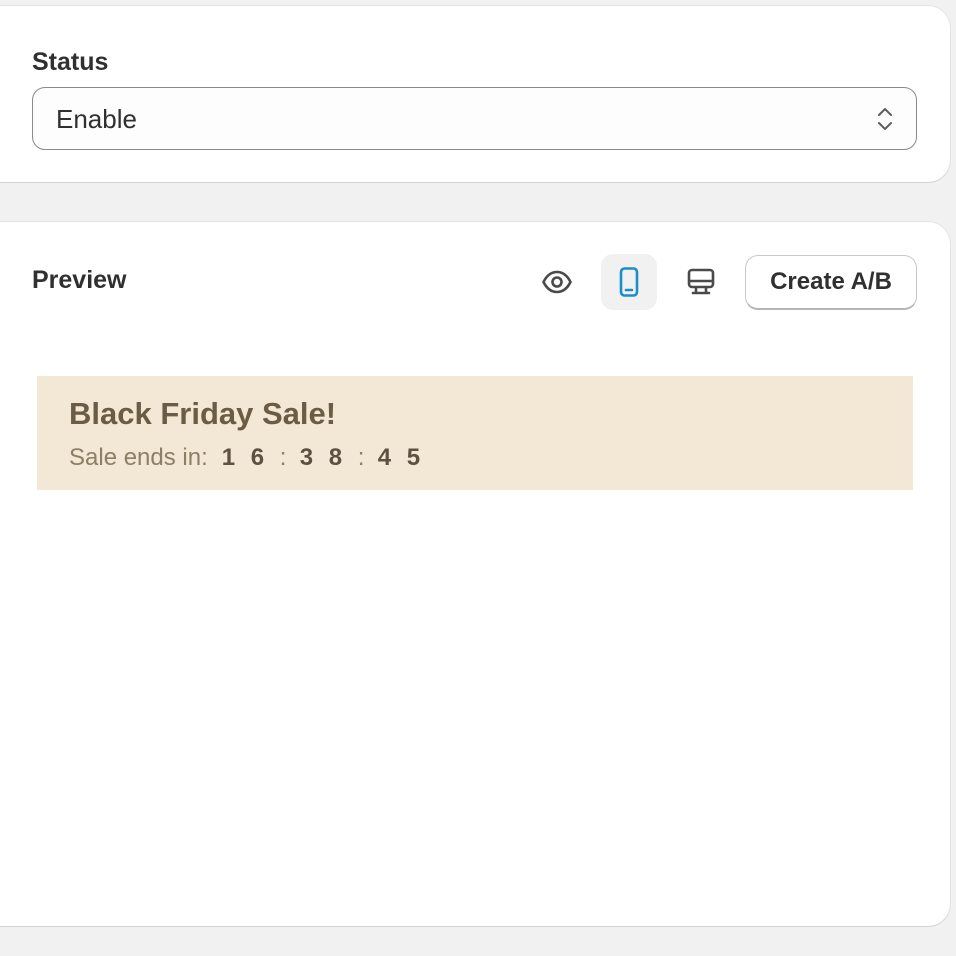 The image size is (956, 956). I want to click on status-select-value: Enable, so click(96, 119).